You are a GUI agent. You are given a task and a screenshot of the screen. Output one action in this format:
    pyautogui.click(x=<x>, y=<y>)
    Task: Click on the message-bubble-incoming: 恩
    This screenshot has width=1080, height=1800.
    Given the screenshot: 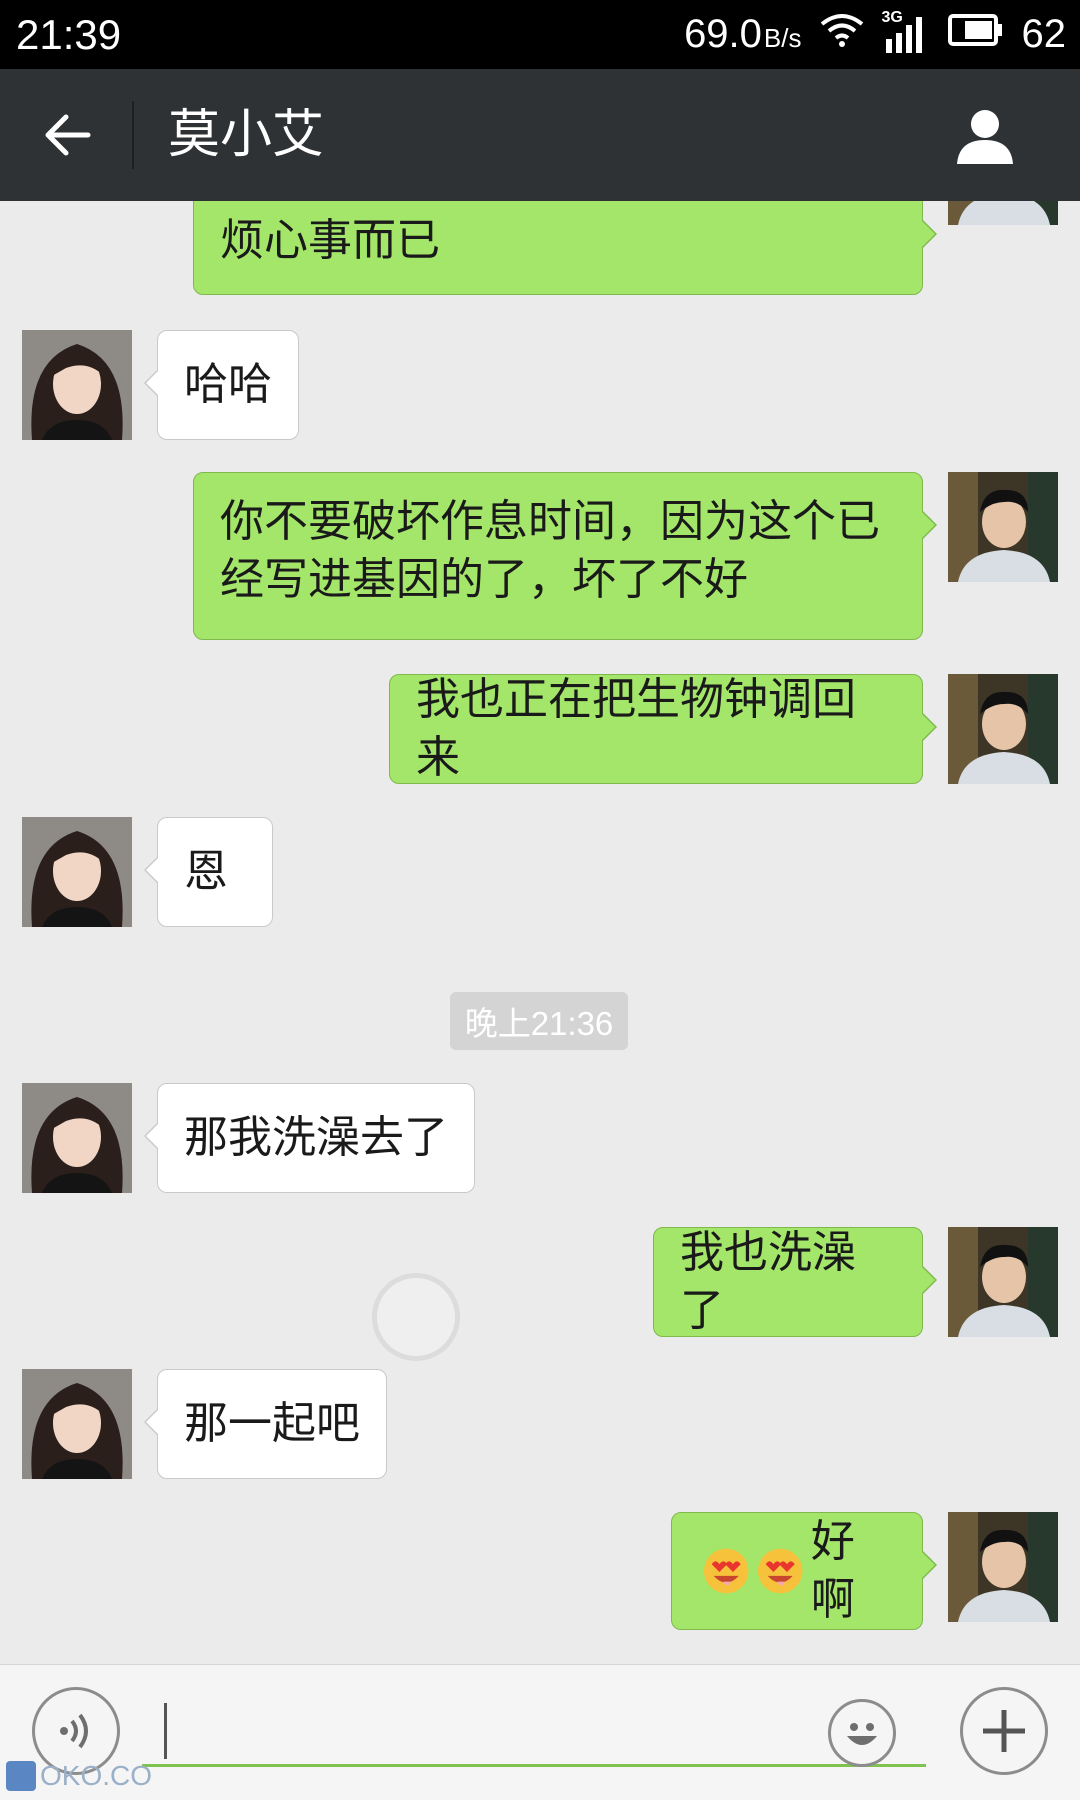 What is the action you would take?
    pyautogui.click(x=208, y=872)
    